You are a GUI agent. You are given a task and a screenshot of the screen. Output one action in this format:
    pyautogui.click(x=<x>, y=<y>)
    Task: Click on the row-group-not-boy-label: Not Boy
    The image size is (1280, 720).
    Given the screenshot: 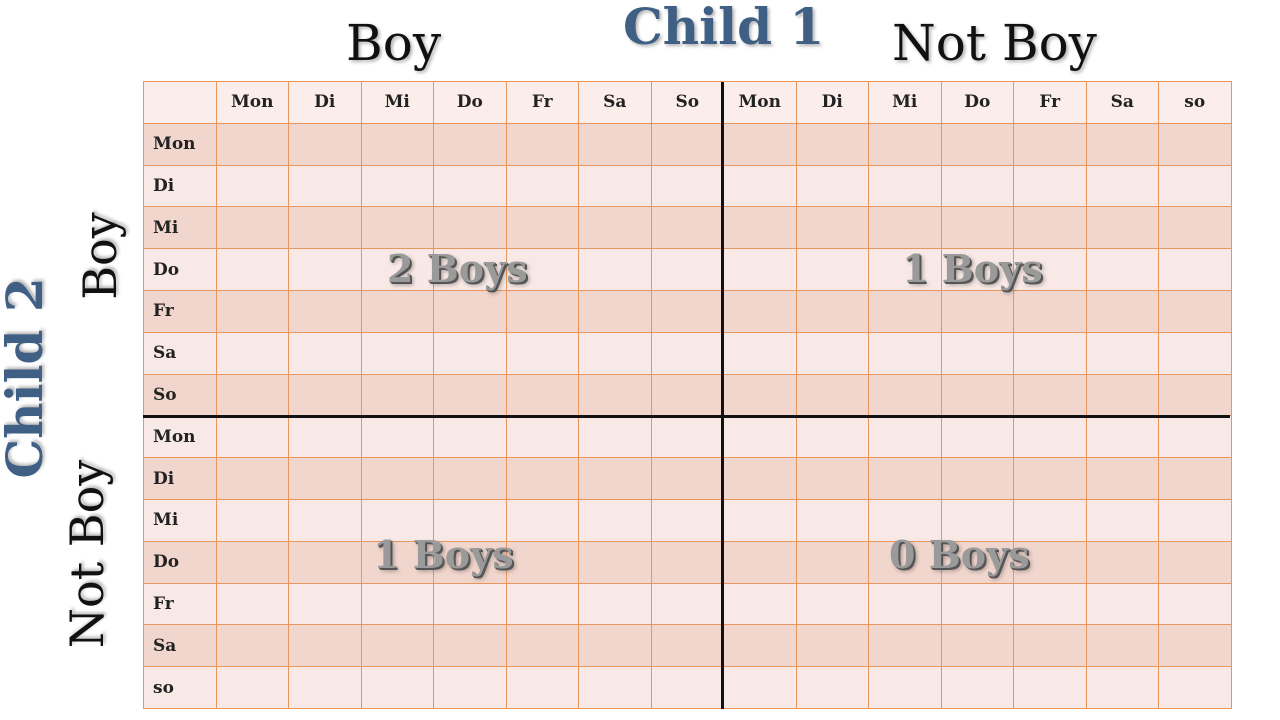 What is the action you would take?
    pyautogui.click(x=87, y=554)
    